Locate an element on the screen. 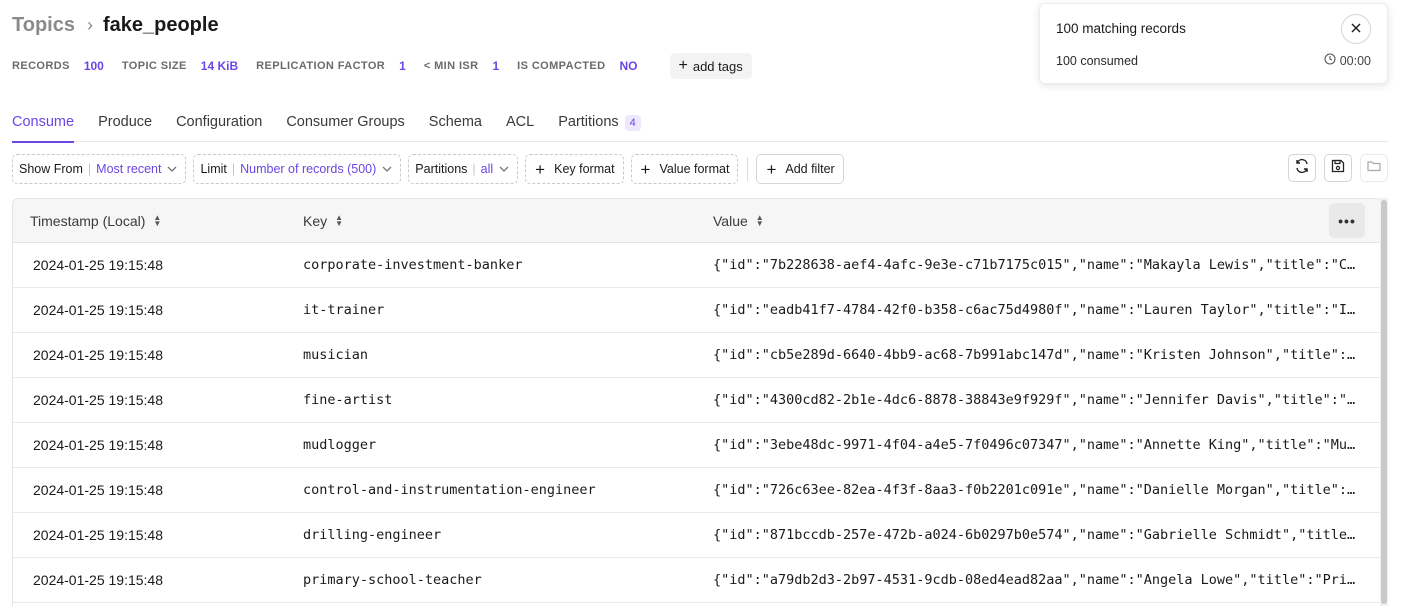 The width and height of the screenshot is (1405, 606). tab-label: Configuration is located at coordinates (219, 122).